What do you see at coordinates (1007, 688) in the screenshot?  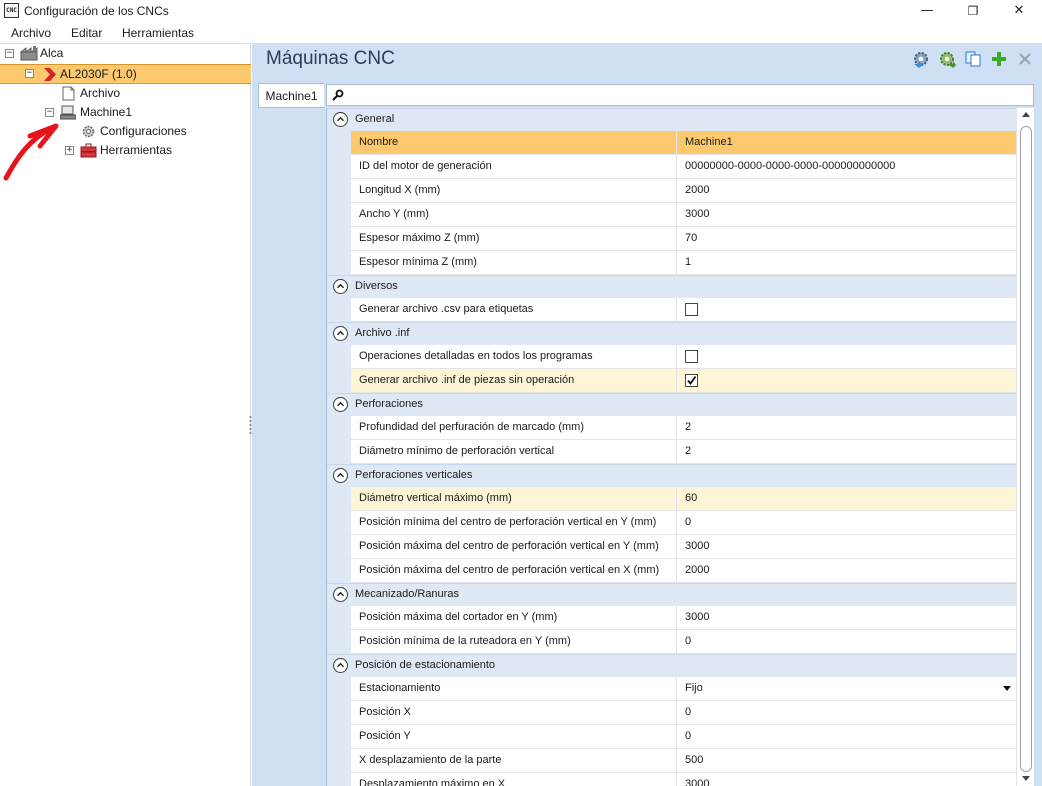 I see `dropdown-arrow-icon` at bounding box center [1007, 688].